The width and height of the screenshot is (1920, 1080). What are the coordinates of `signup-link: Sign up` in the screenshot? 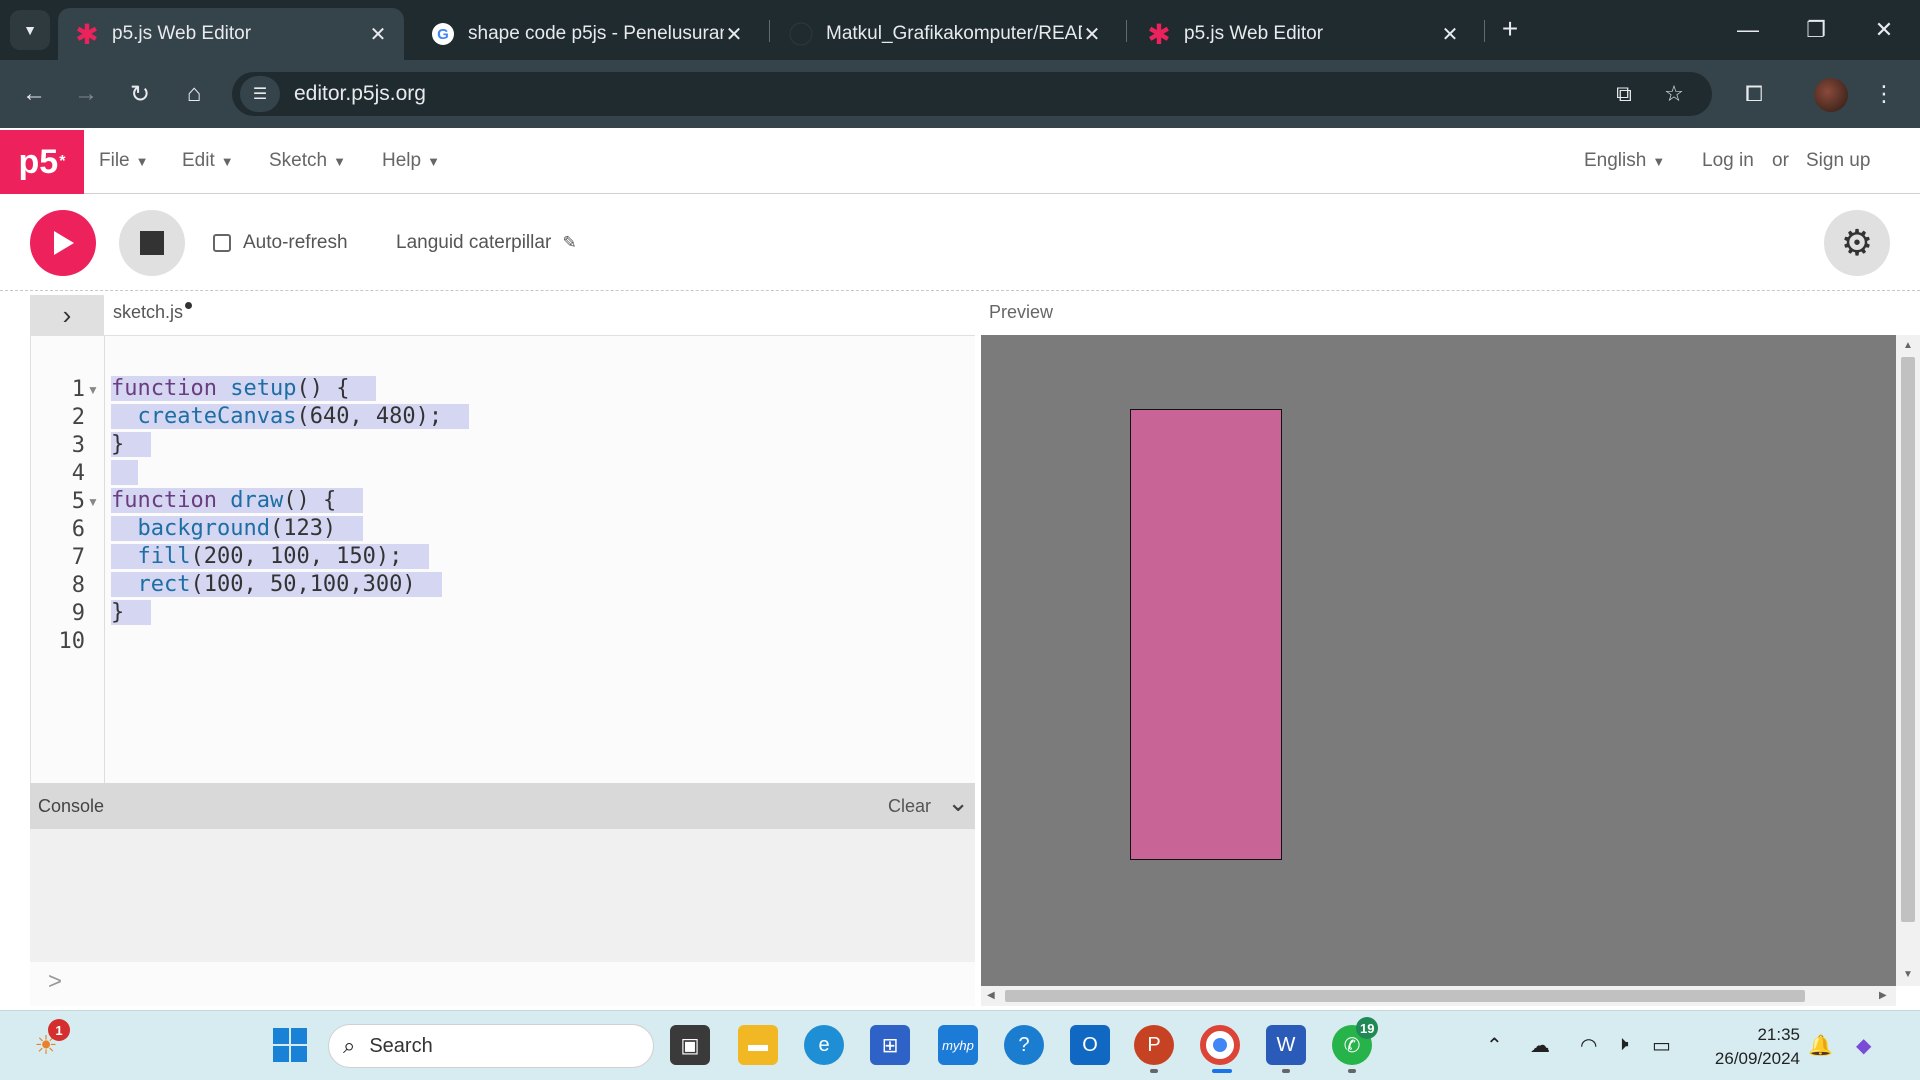 It's located at (1838, 161).